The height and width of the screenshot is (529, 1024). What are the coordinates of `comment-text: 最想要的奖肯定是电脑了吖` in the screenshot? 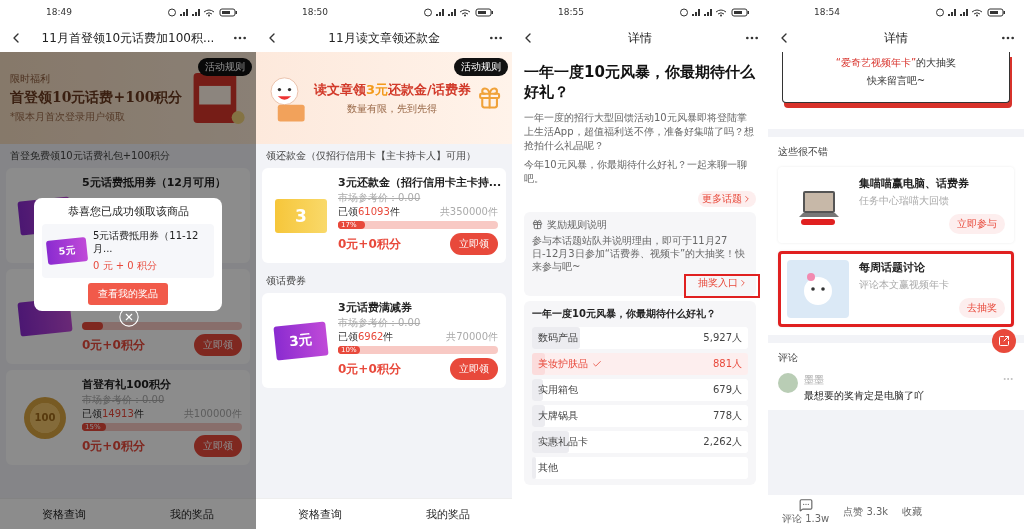 It's located at (864, 395).